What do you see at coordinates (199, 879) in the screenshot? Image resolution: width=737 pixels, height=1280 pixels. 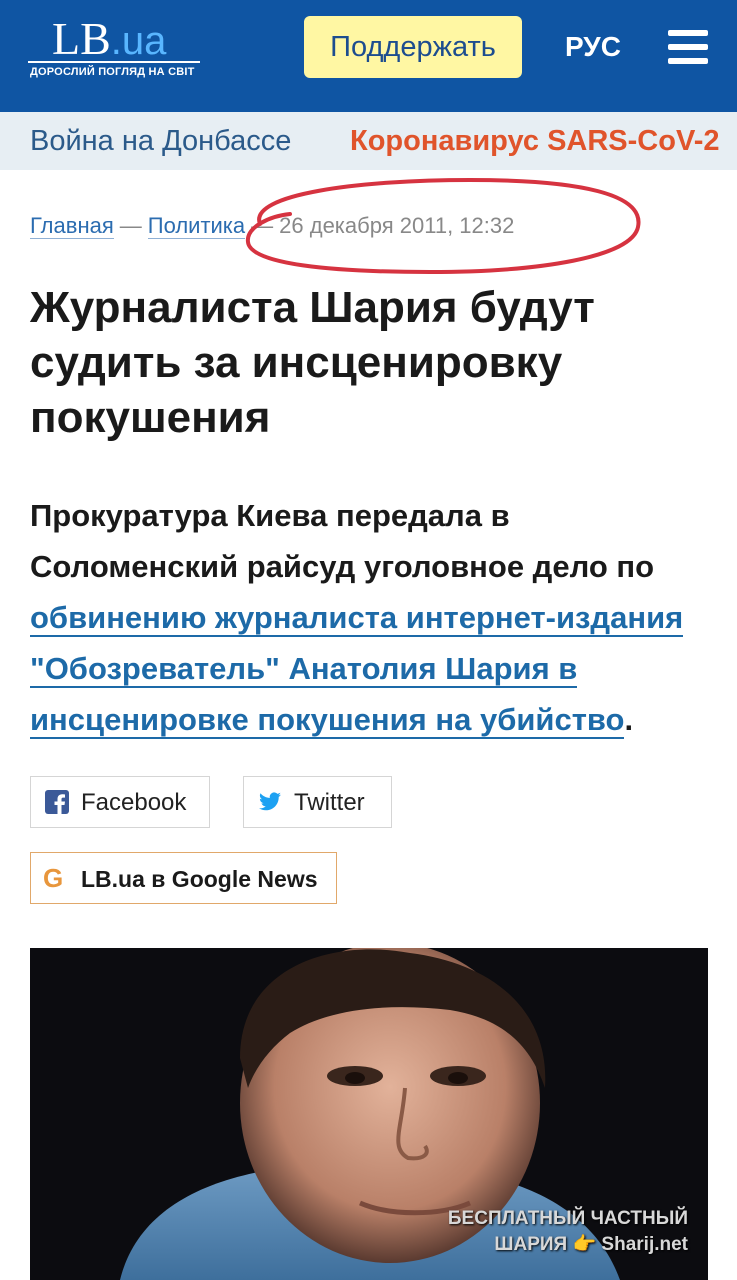 I see `google-news-label: LB.ua в Google News` at bounding box center [199, 879].